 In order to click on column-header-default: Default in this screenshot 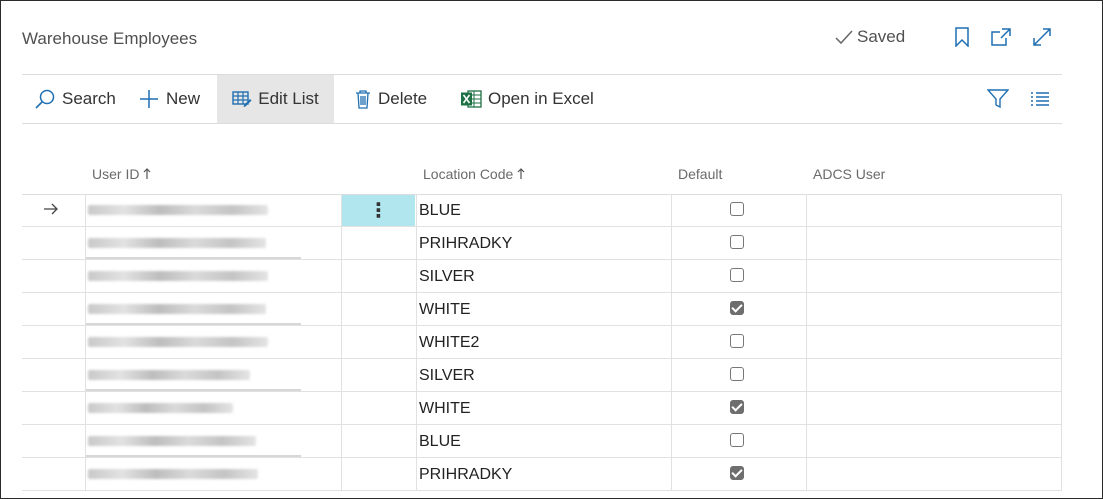, I will do `click(700, 174)`.